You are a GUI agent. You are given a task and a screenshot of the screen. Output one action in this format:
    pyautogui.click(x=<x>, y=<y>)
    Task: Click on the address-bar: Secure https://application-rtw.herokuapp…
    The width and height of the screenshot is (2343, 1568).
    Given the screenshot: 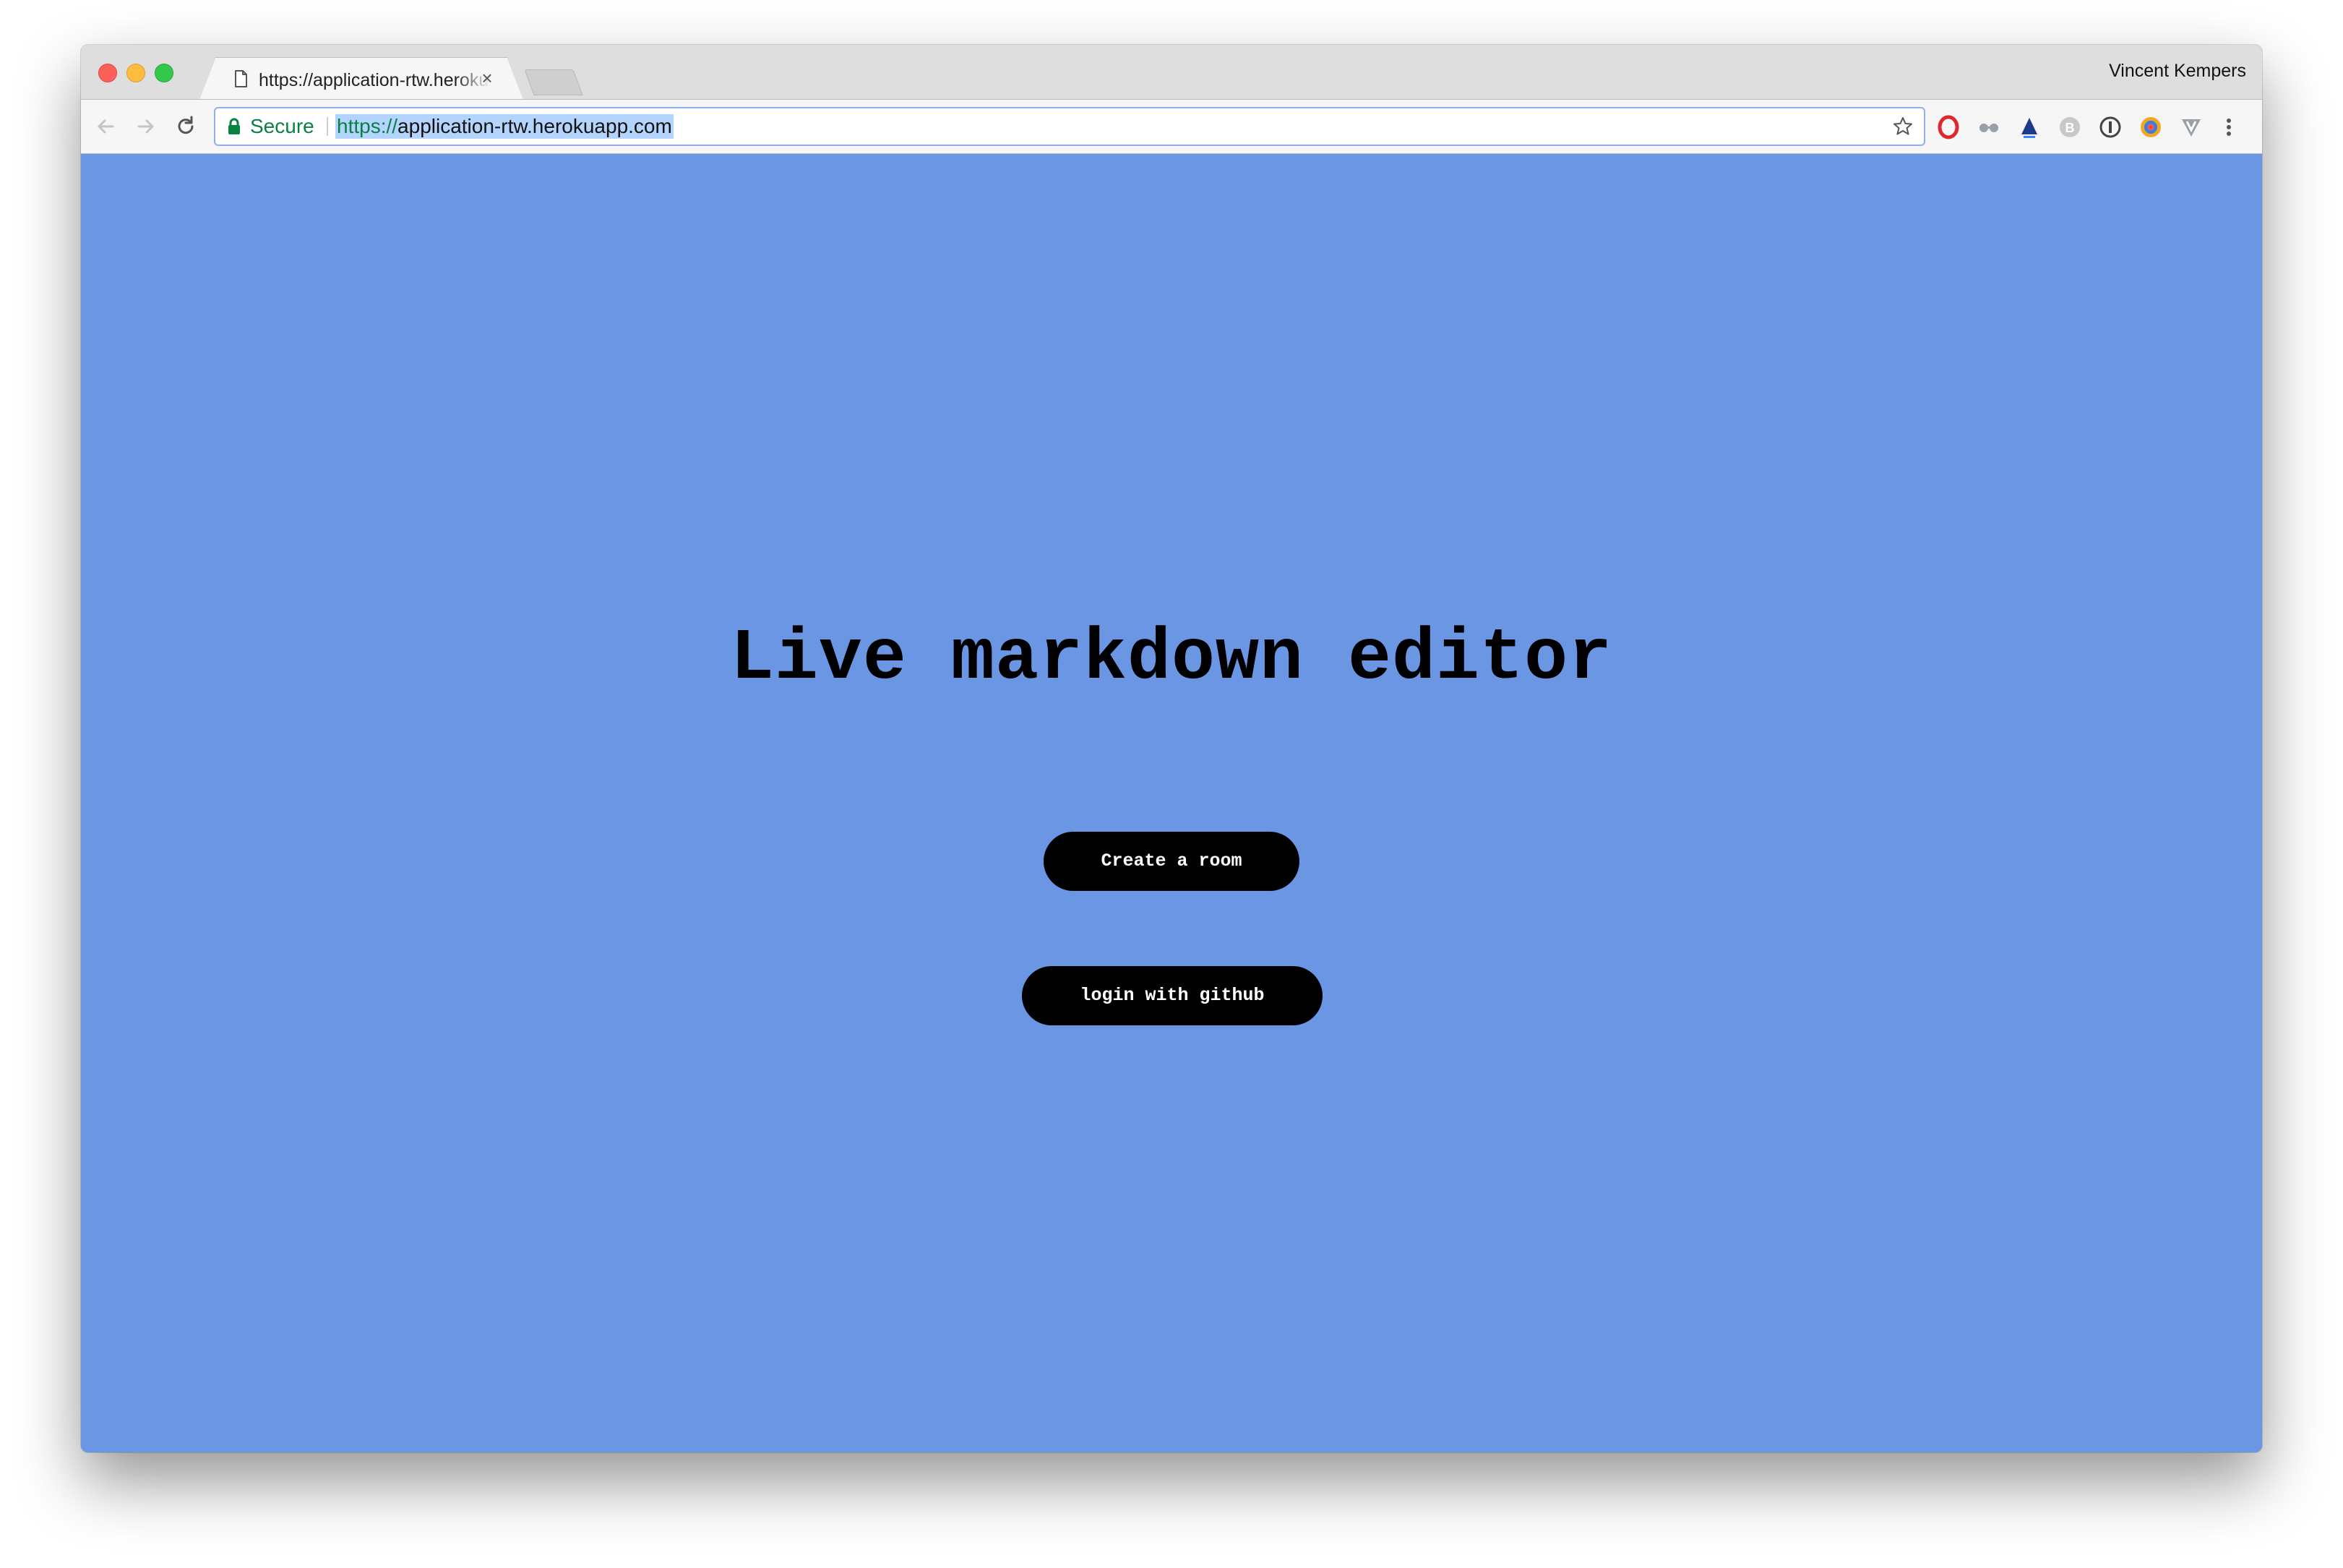 What is the action you would take?
    pyautogui.click(x=1070, y=126)
    